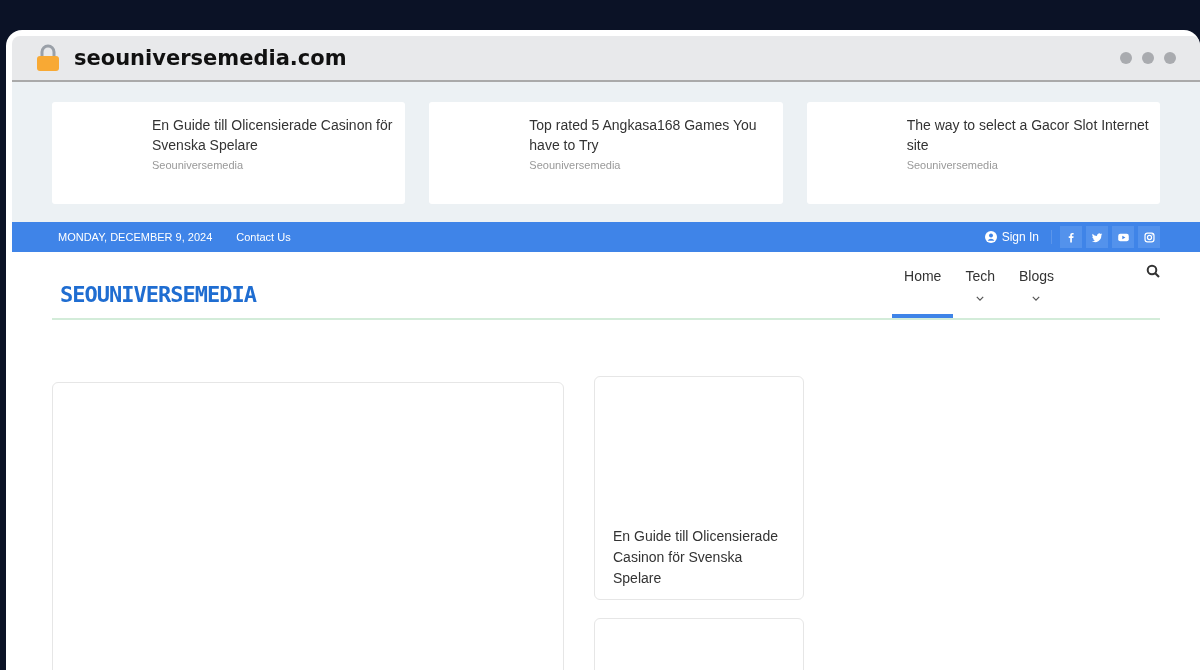 The width and height of the screenshot is (1200, 670). What do you see at coordinates (651, 135) in the screenshot?
I see `post-title: Top rated 5 Angkasa168 Games You have to Try` at bounding box center [651, 135].